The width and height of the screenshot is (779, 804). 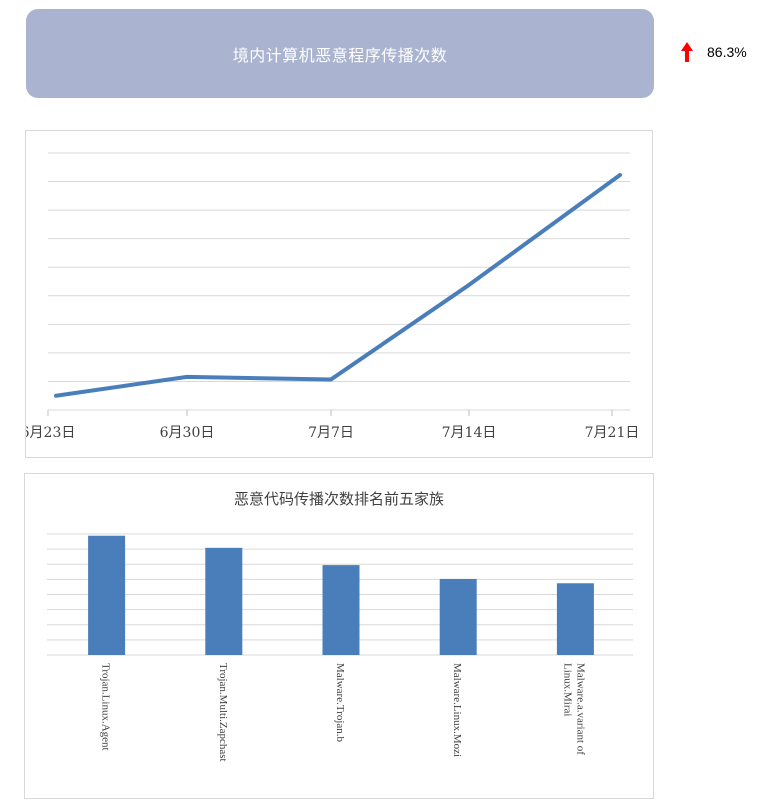 I want to click on x-tick-label: Malware.Trojan.b, so click(x=340, y=703).